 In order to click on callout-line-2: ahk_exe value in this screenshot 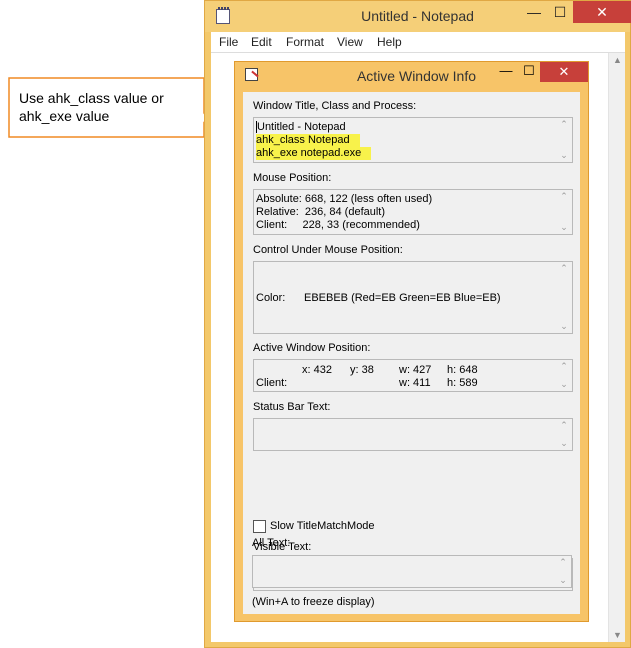, I will do `click(64, 116)`.